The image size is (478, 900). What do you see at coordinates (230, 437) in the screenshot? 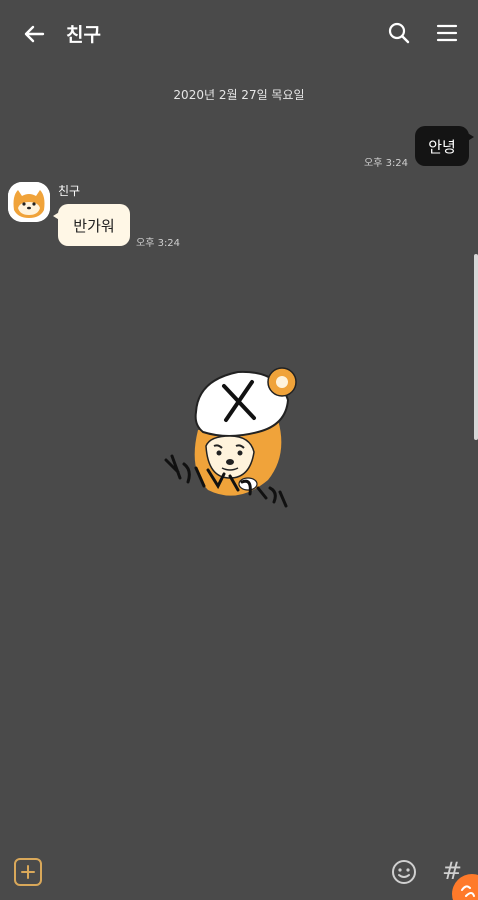
I see `shiba-sticker-icon` at bounding box center [230, 437].